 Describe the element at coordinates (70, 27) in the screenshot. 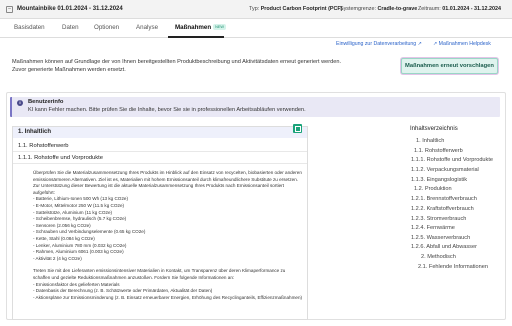

I see `tab-daten: Daten` at that location.